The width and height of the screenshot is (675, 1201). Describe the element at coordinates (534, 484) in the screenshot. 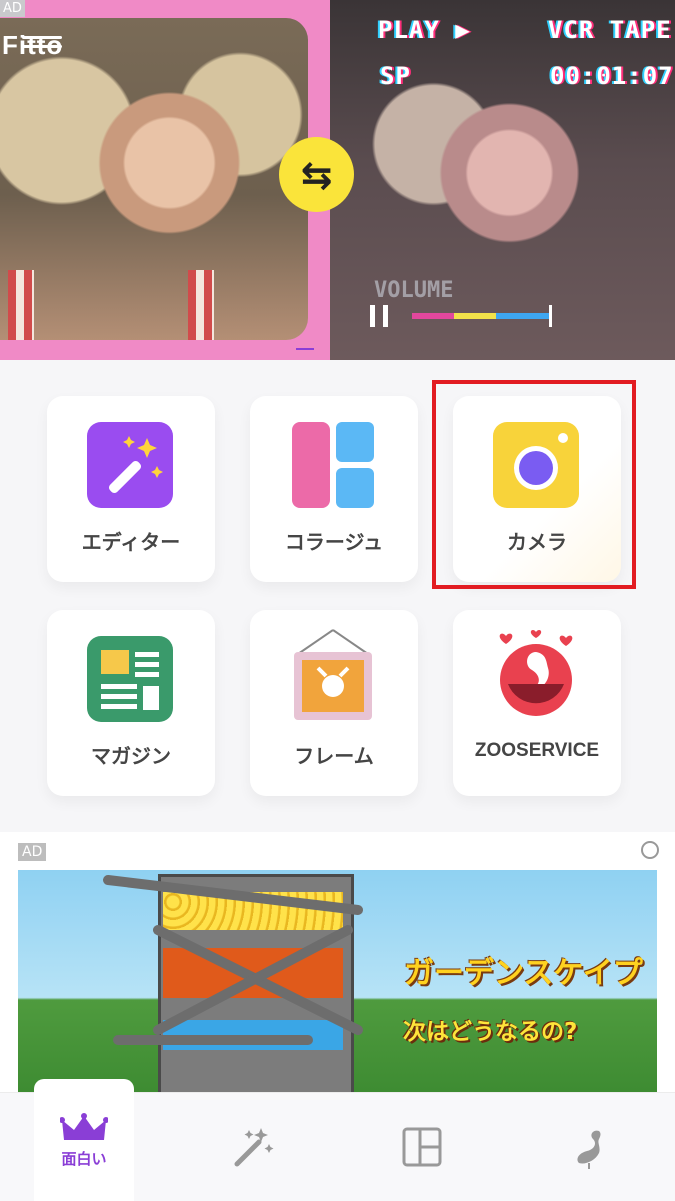

I see `camera-highlight-frame` at that location.